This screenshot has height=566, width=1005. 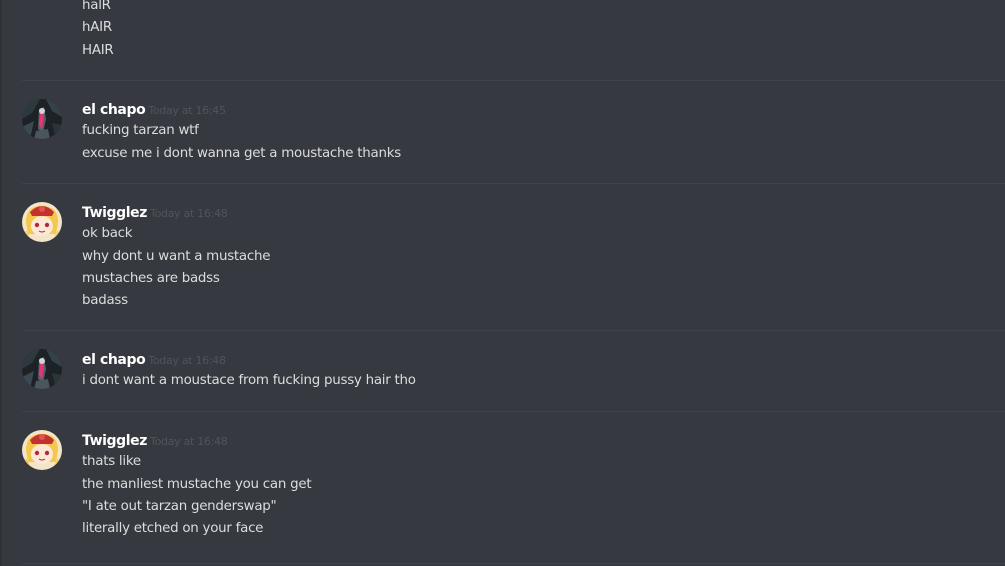 I want to click on message-line: thats like, so click(x=111, y=461).